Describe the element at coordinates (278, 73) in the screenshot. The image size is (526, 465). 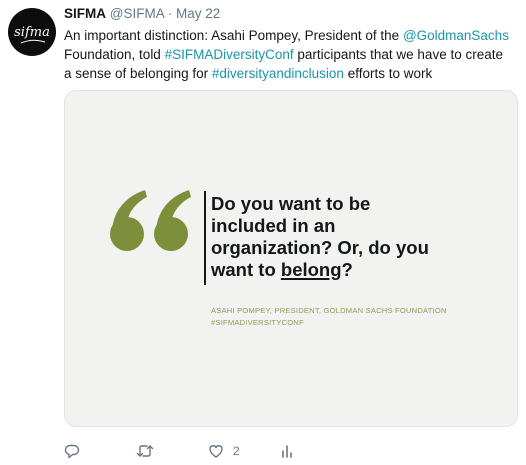
I see `hashtag-link: #diversityandinclusion` at that location.